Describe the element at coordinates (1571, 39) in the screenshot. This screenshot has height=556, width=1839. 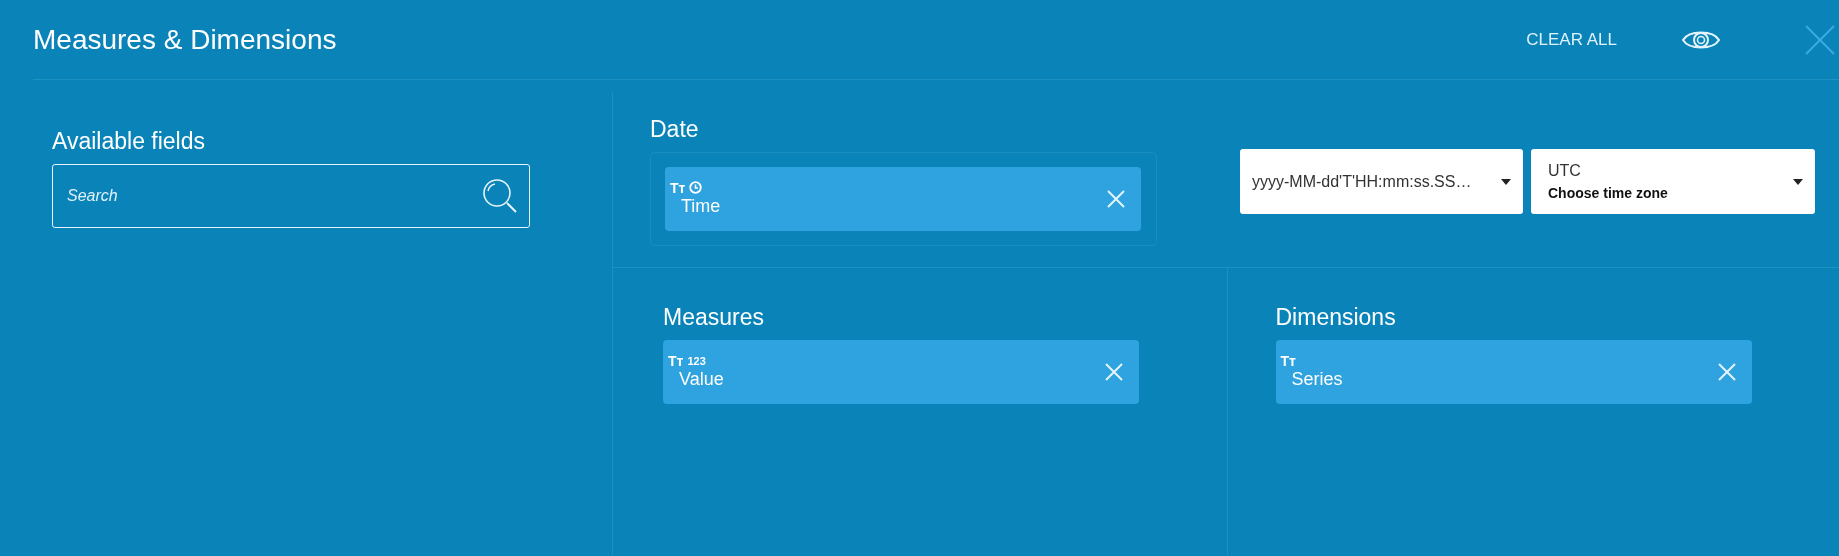
I see `clear-all-button: CLEAR ALL` at that location.